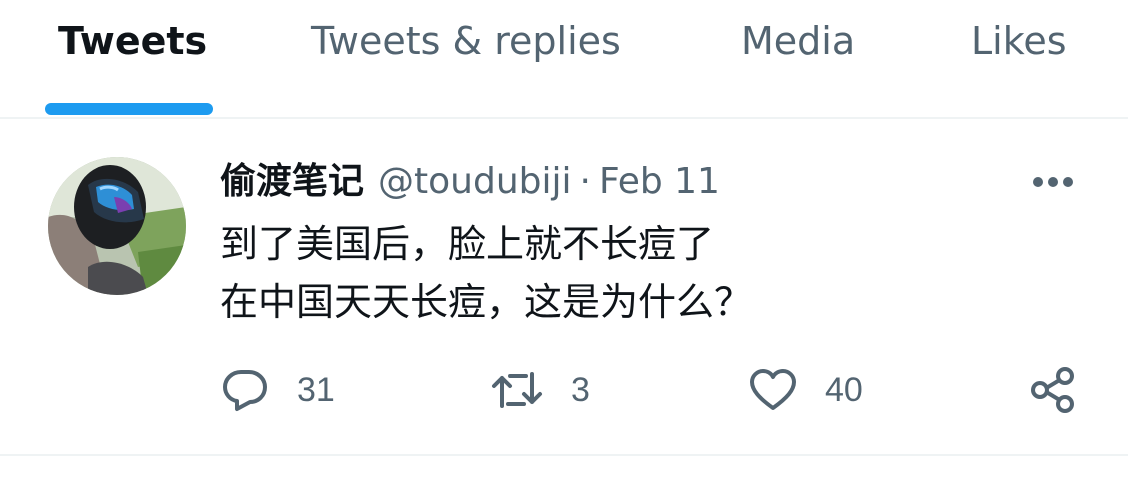  Describe the element at coordinates (806, 390) in the screenshot. I see `like-button: 40` at that location.